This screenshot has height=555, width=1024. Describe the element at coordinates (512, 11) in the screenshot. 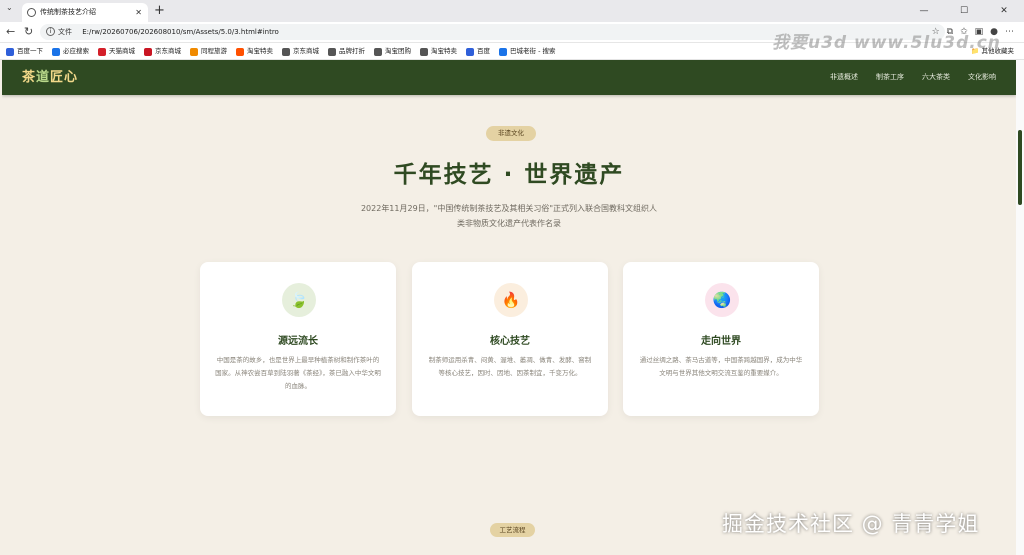

I see `browser-tab-bar: ⌄ 传统制茶技艺介绍 ✕ + — ☐ ✕` at that location.